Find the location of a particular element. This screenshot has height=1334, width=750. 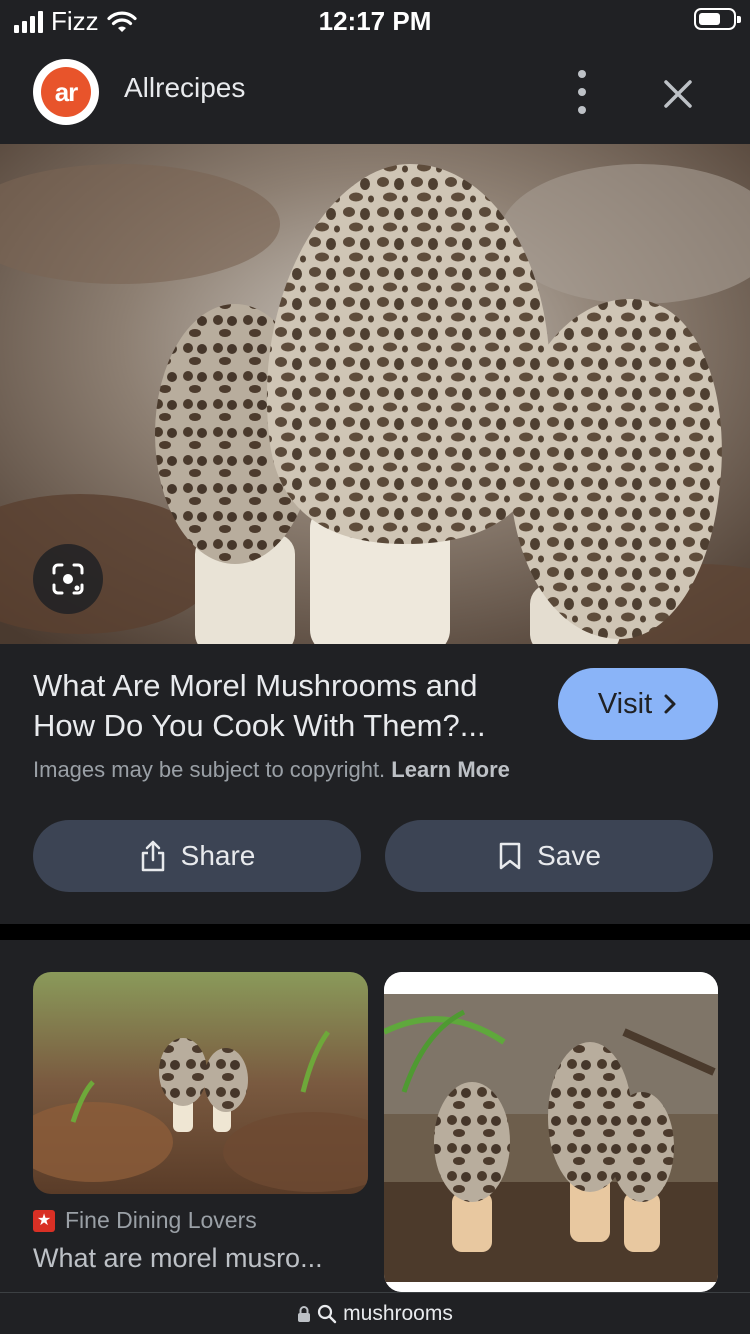

google-lens-icon is located at coordinates (68, 579).